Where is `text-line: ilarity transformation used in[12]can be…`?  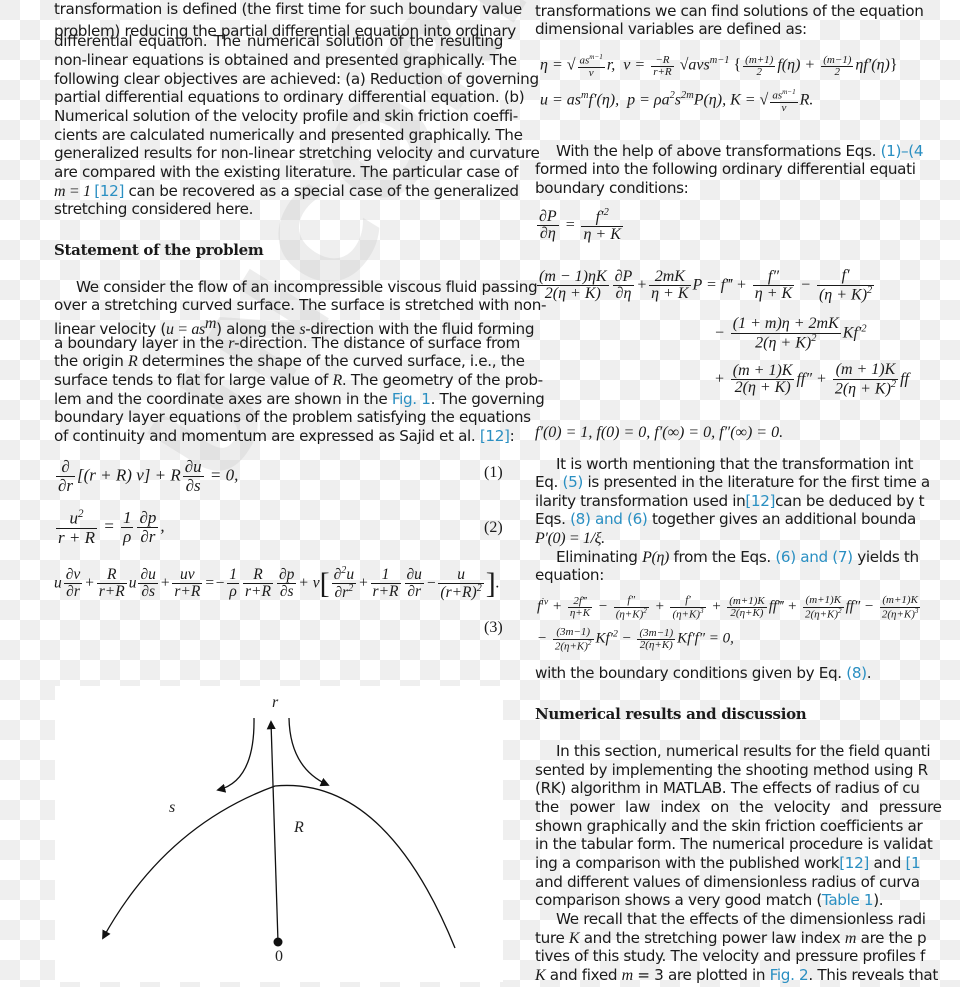 text-line: ilarity transformation used in[12]can be… is located at coordinates (730, 501).